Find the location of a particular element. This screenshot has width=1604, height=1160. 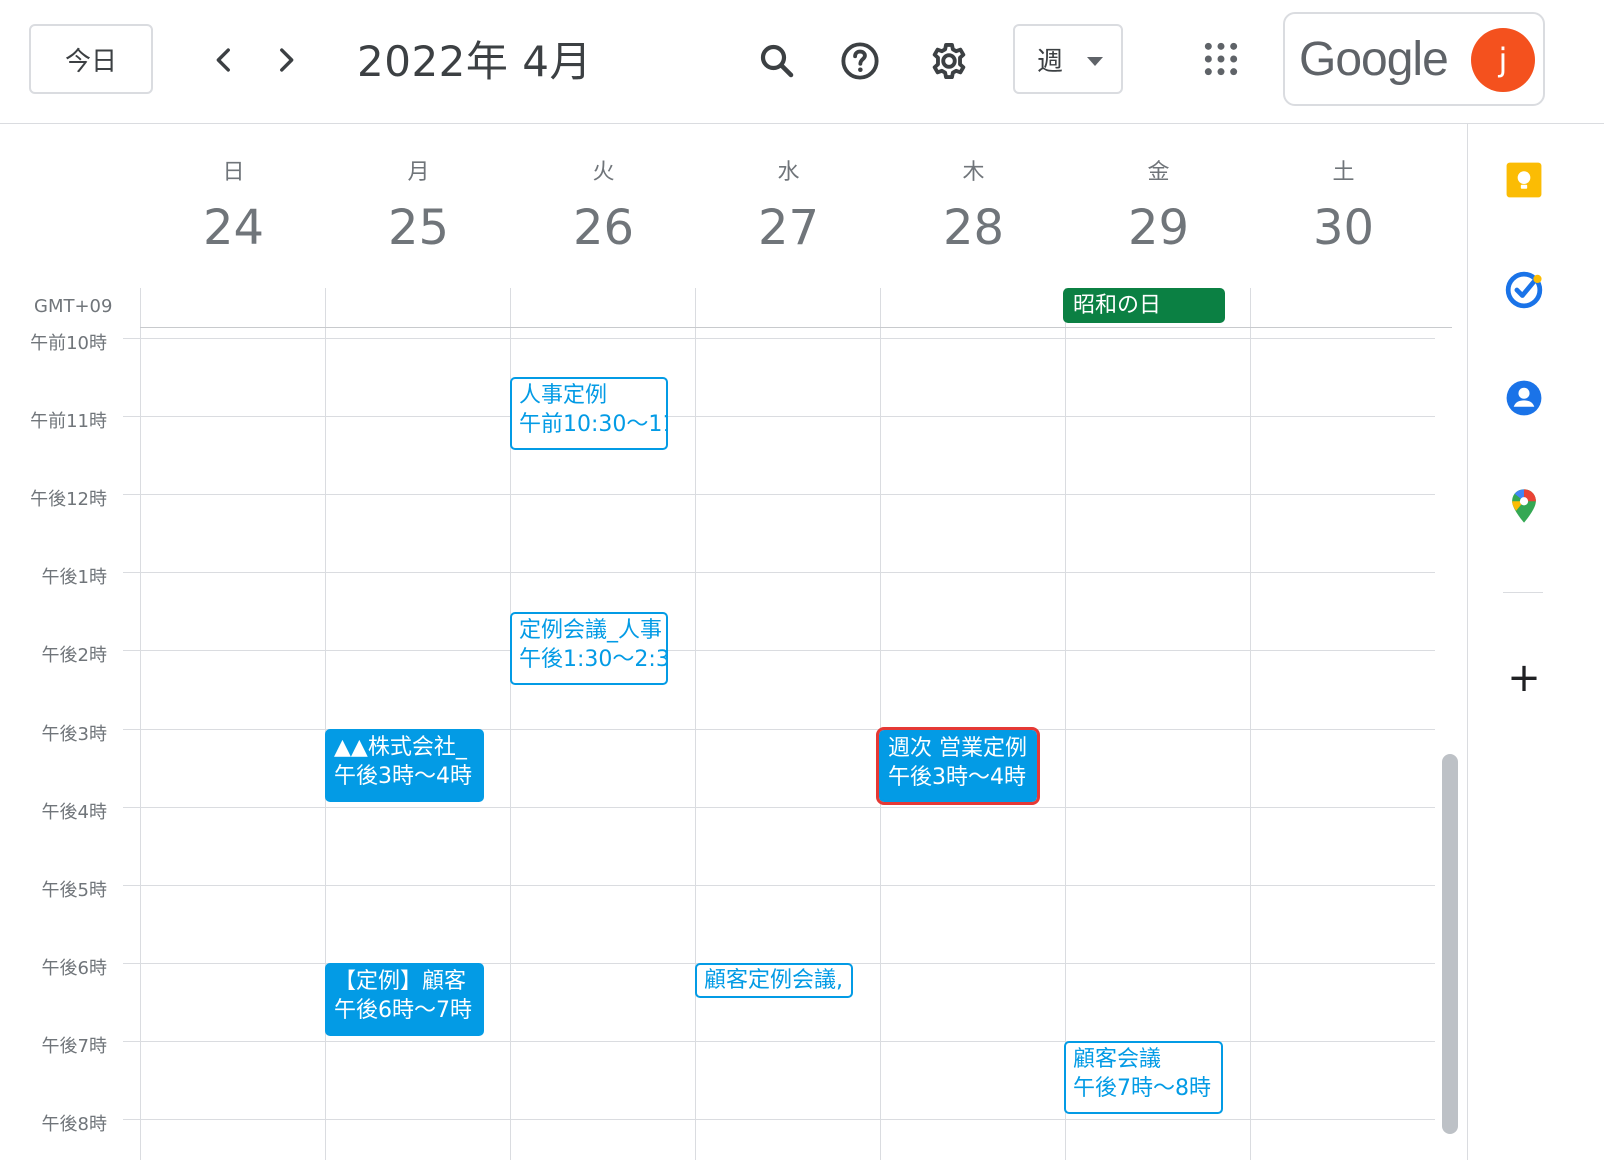

help-button is located at coordinates (860, 61).